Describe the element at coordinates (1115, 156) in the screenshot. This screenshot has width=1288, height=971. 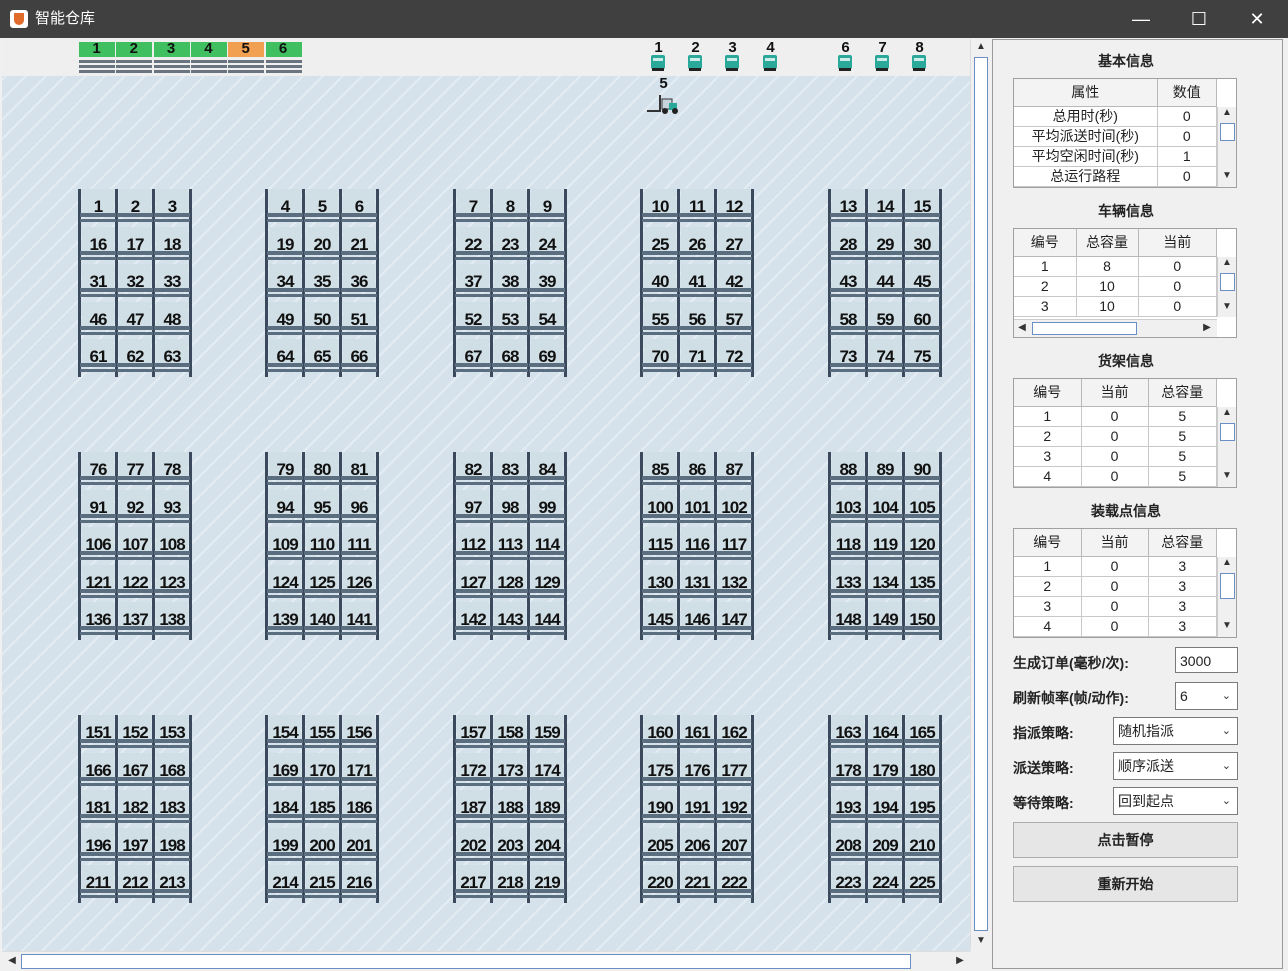
I see `table-row: 平均空闲时间(秒) 1` at that location.